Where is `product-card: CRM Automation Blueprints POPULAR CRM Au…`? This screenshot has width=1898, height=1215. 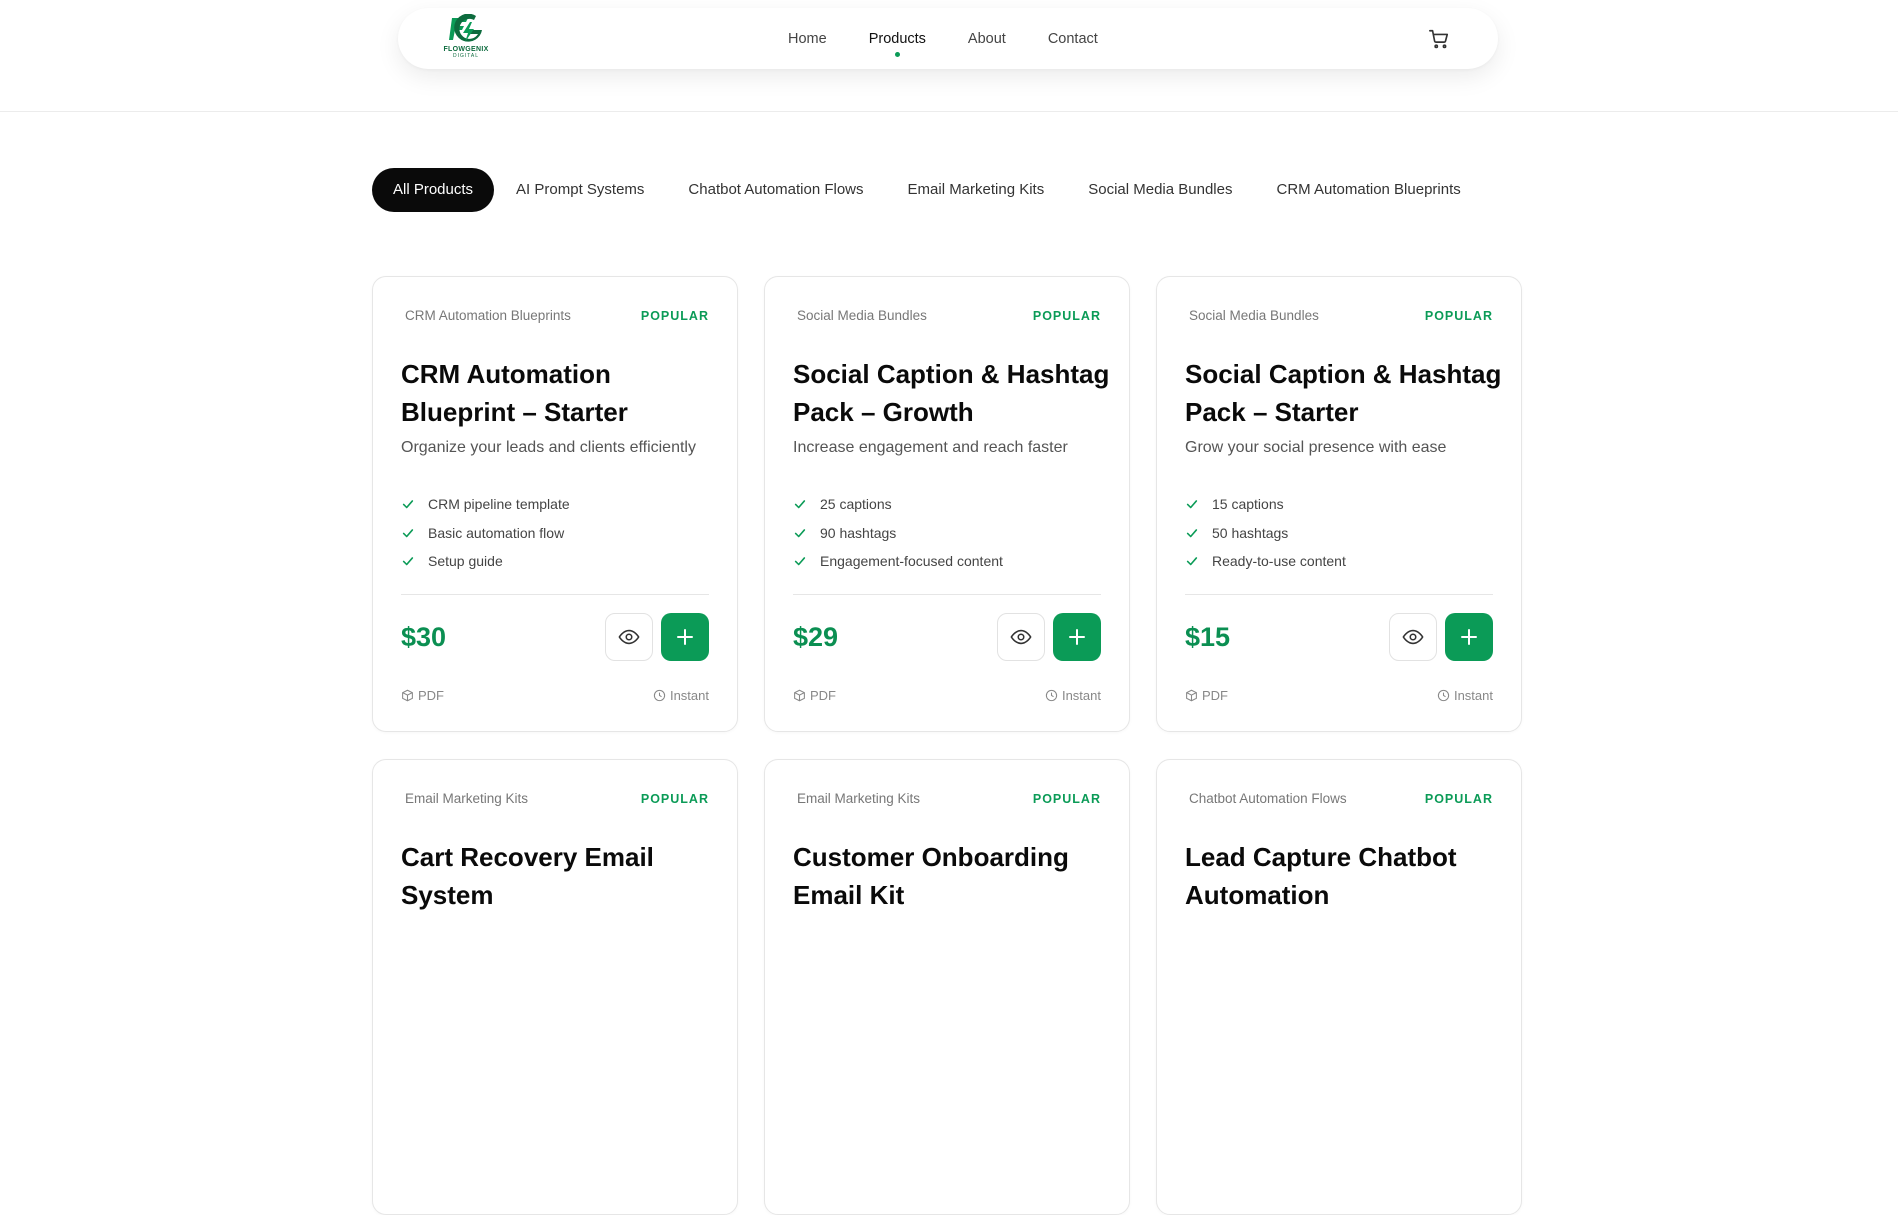 product-card: CRM Automation Blueprints POPULAR CRM Au… is located at coordinates (555, 504).